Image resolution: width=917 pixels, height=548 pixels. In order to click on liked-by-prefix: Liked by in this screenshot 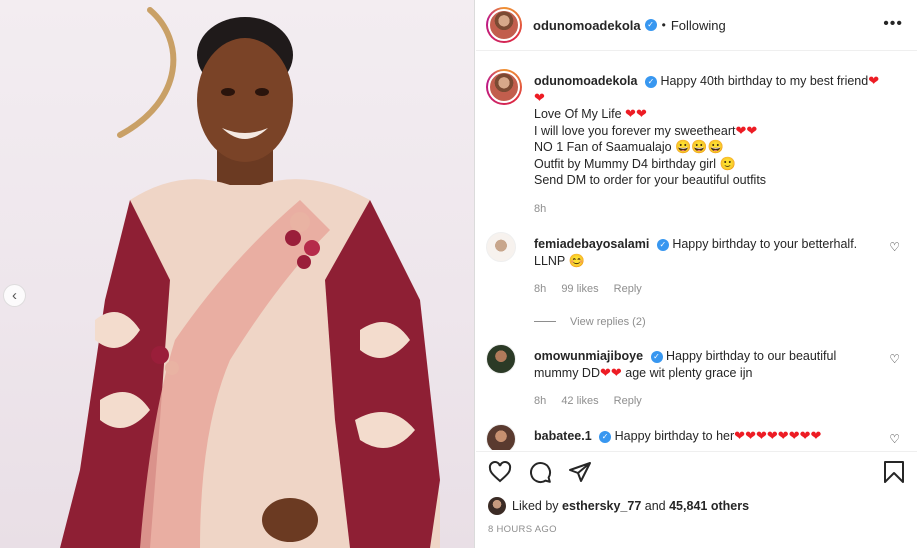, I will do `click(535, 506)`.